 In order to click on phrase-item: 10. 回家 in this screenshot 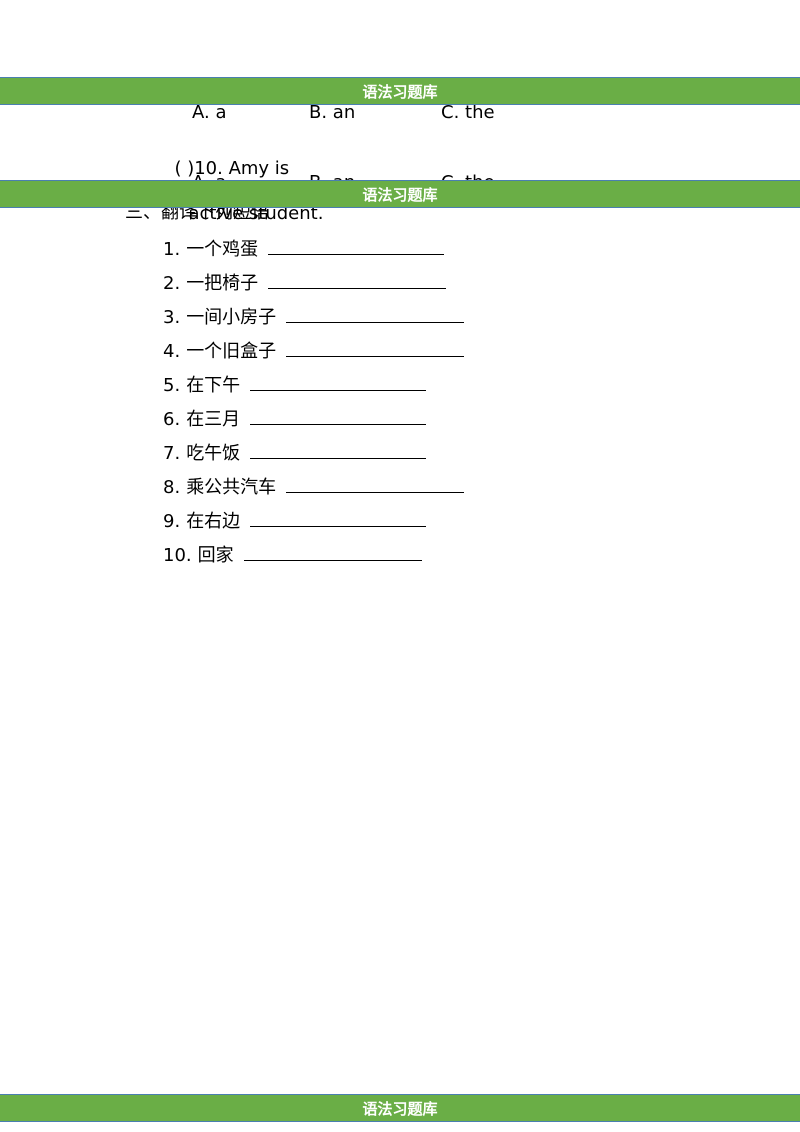, I will do `click(292, 555)`.